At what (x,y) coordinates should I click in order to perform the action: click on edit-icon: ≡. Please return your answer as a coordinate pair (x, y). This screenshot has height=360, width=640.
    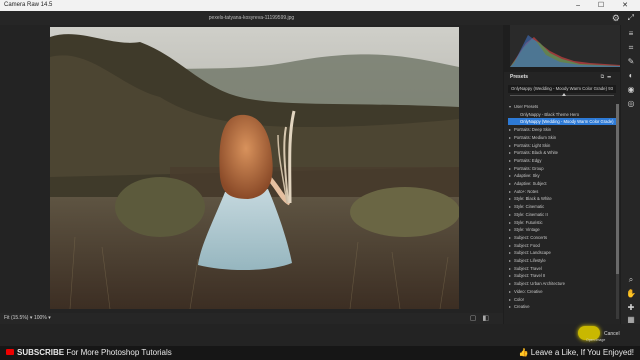
    Looking at the image, I should click on (631, 34).